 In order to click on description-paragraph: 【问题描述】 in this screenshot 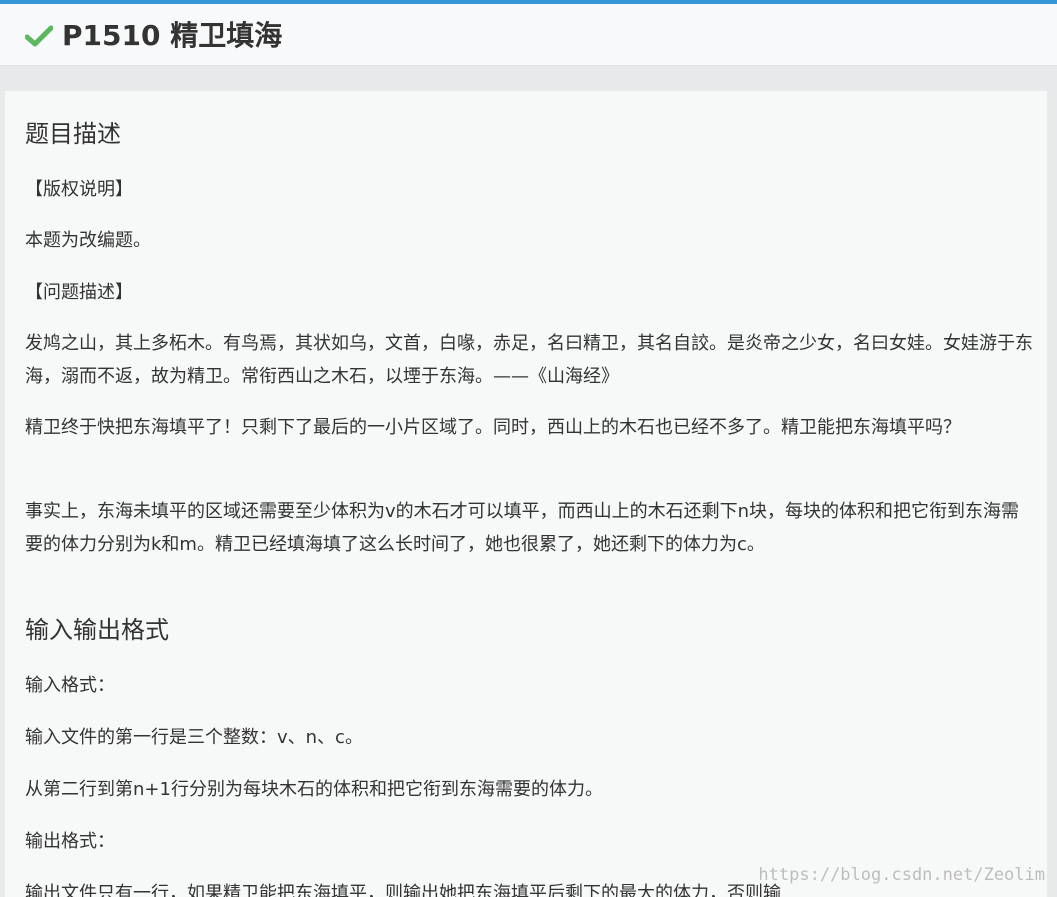, I will do `click(79, 292)`.